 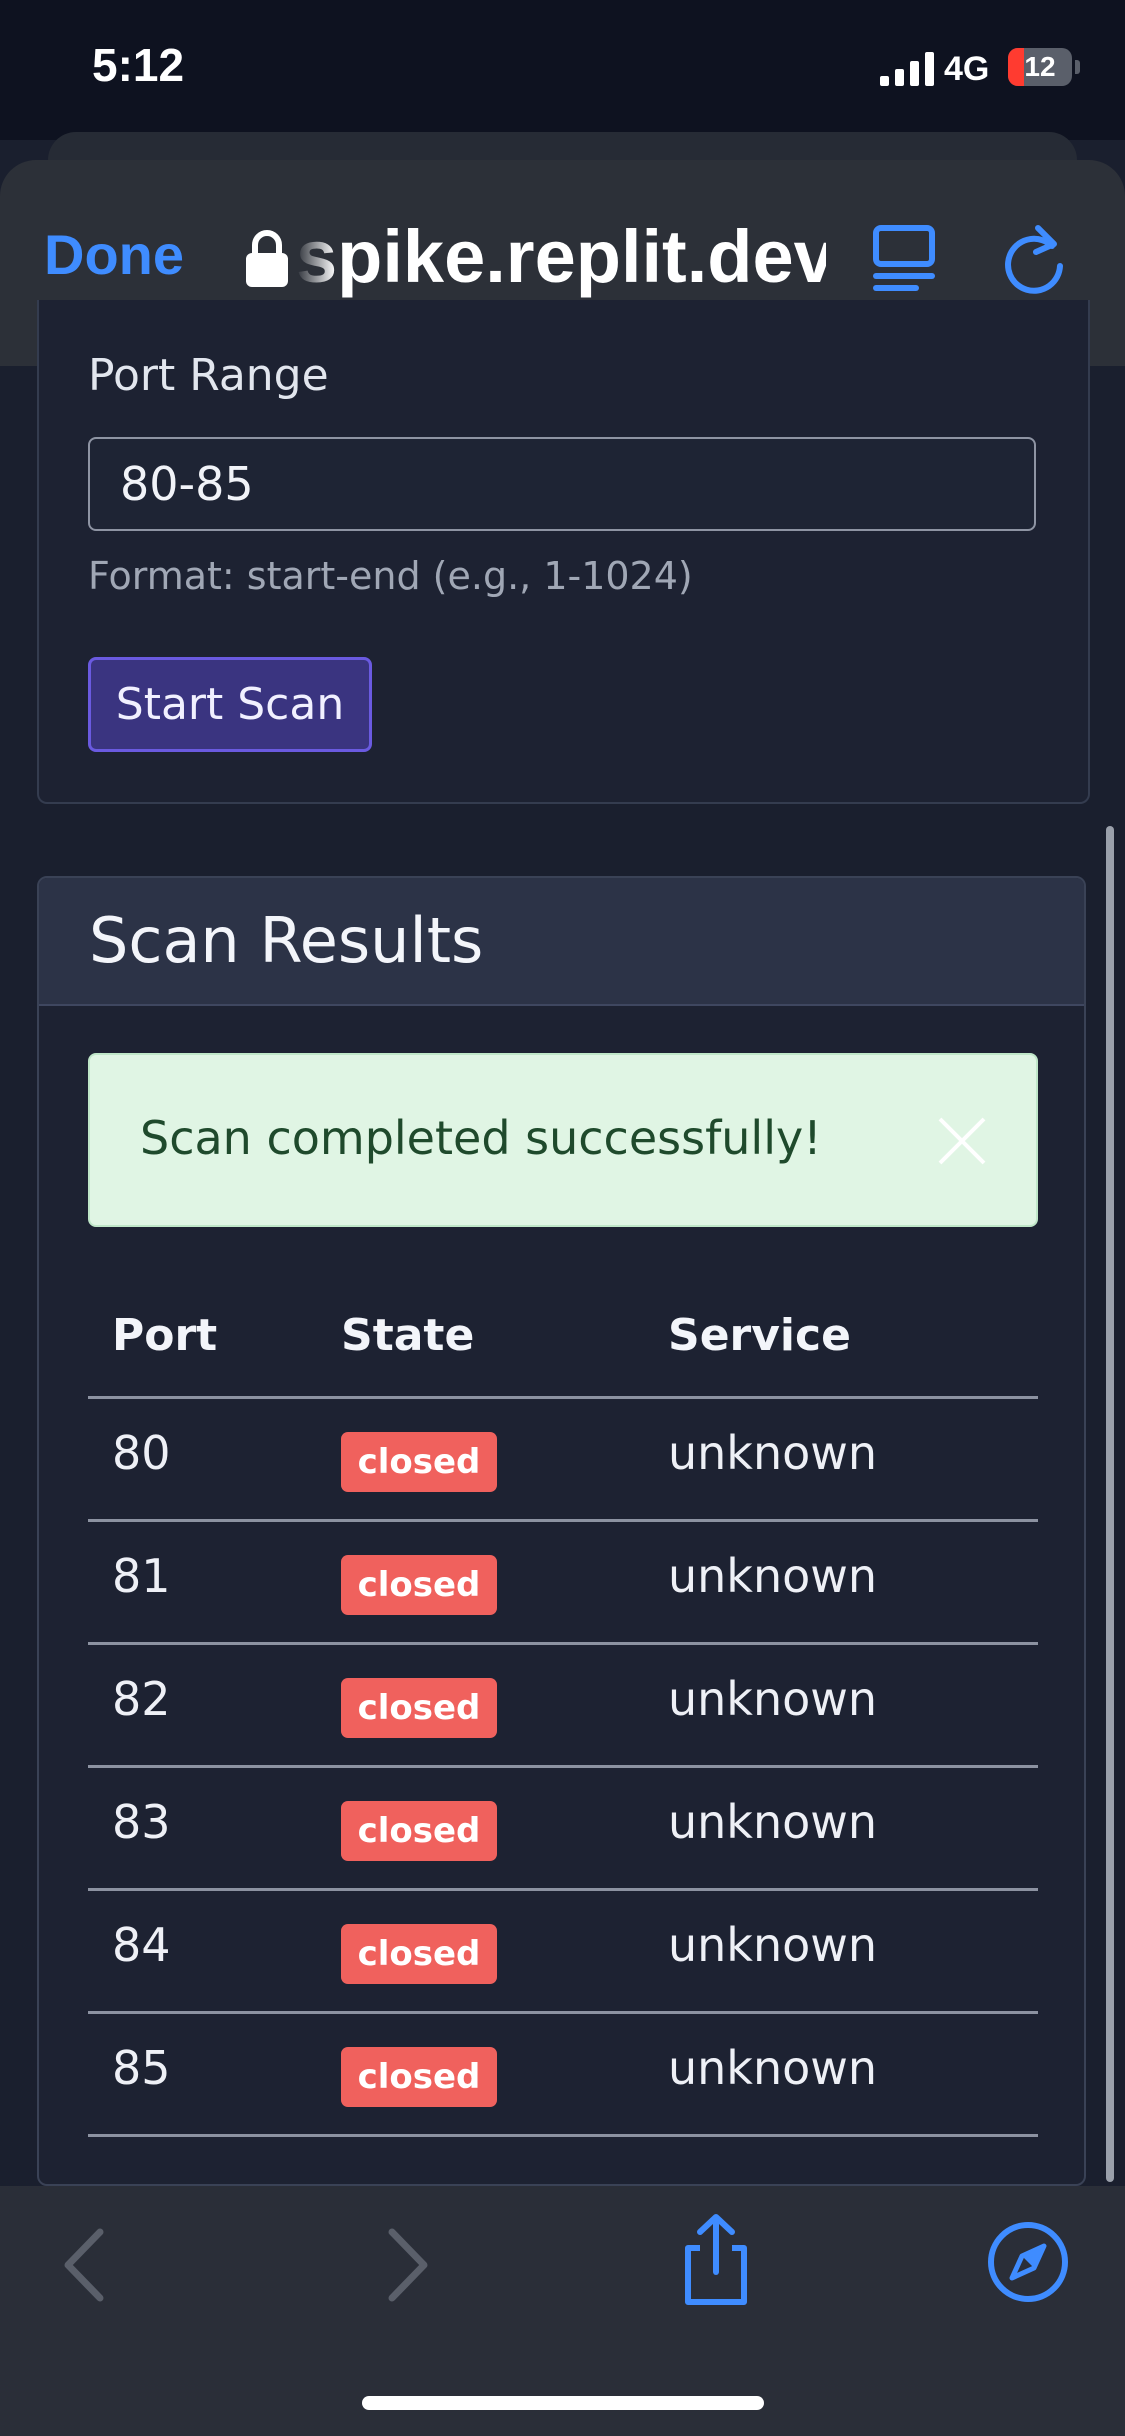 What do you see at coordinates (141, 1576) in the screenshot?
I see `port-cell: 81` at bounding box center [141, 1576].